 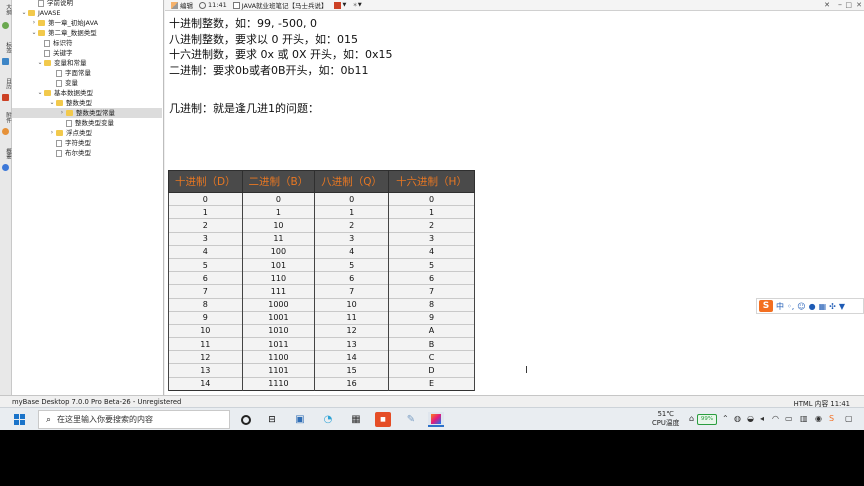 What do you see at coordinates (812, 306) in the screenshot?
I see `microphone-icon: ●` at bounding box center [812, 306].